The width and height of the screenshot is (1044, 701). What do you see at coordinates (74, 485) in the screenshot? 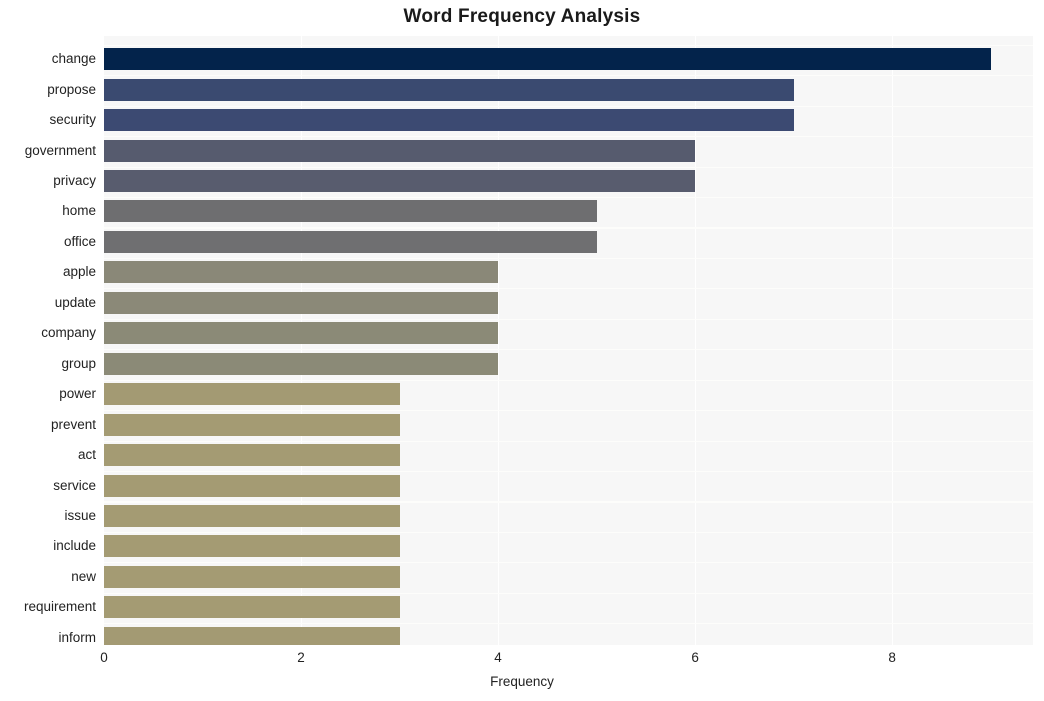
I see `y-tick-label-service: service` at bounding box center [74, 485].